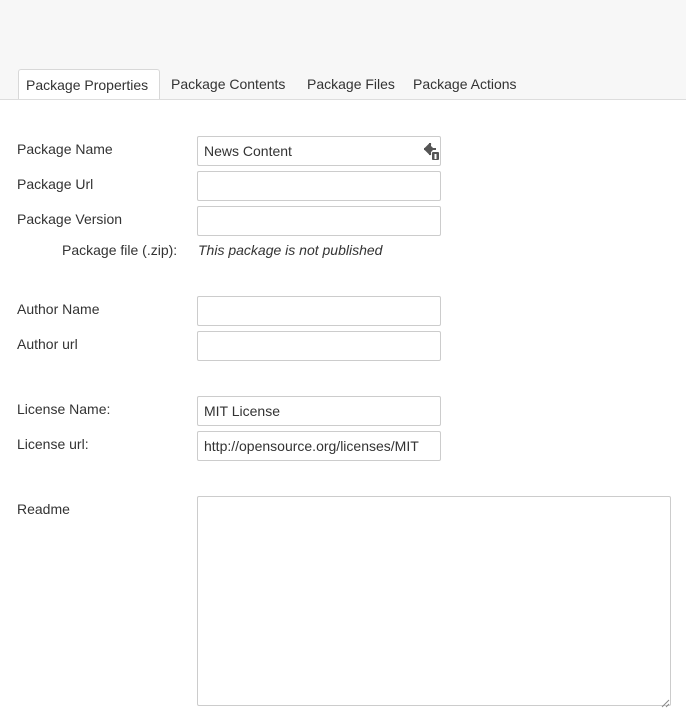 The height and width of the screenshot is (721, 686). Describe the element at coordinates (665, 701) in the screenshot. I see `resize-grip-icon` at that location.